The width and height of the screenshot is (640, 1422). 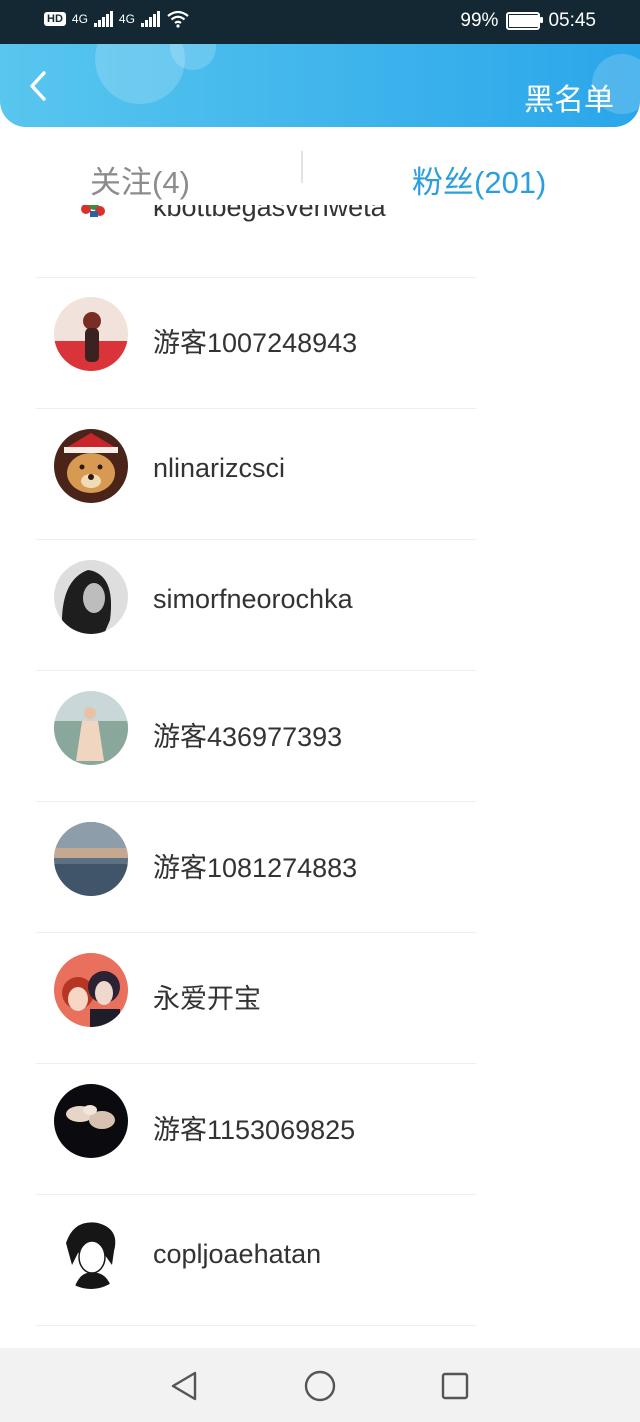 I want to click on nav-recents-button, so click(x=455, y=1386).